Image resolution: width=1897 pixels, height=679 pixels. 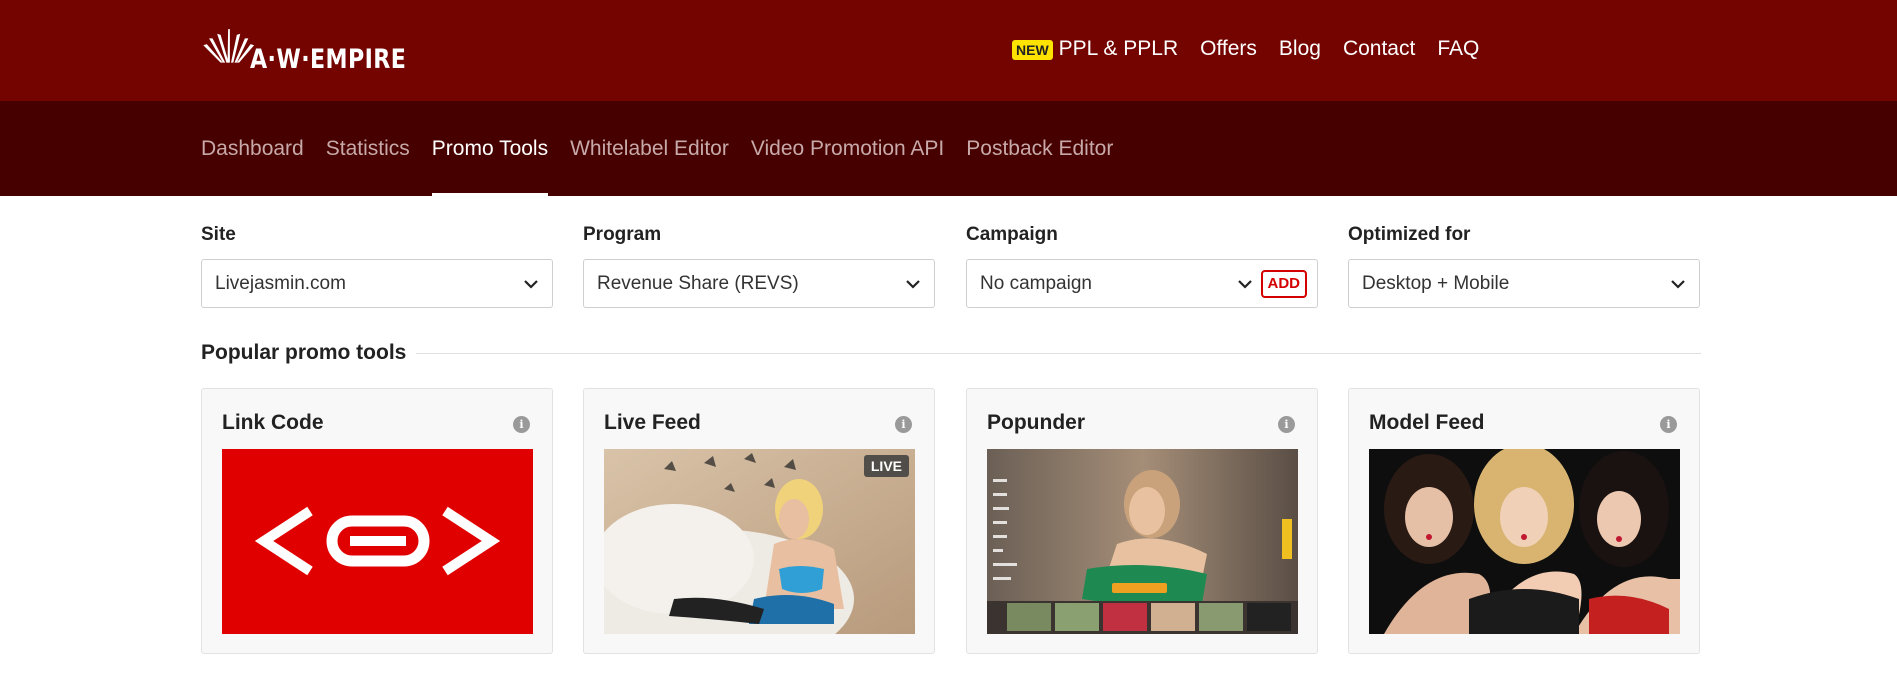 What do you see at coordinates (1300, 49) in the screenshot?
I see `top-nav-blog: Blog` at bounding box center [1300, 49].